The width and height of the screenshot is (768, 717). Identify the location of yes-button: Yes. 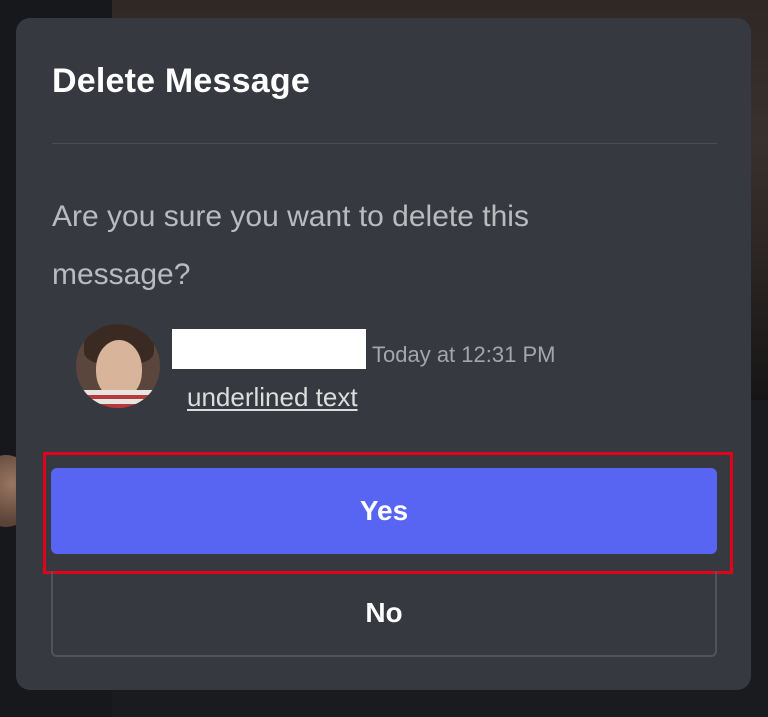
(384, 511).